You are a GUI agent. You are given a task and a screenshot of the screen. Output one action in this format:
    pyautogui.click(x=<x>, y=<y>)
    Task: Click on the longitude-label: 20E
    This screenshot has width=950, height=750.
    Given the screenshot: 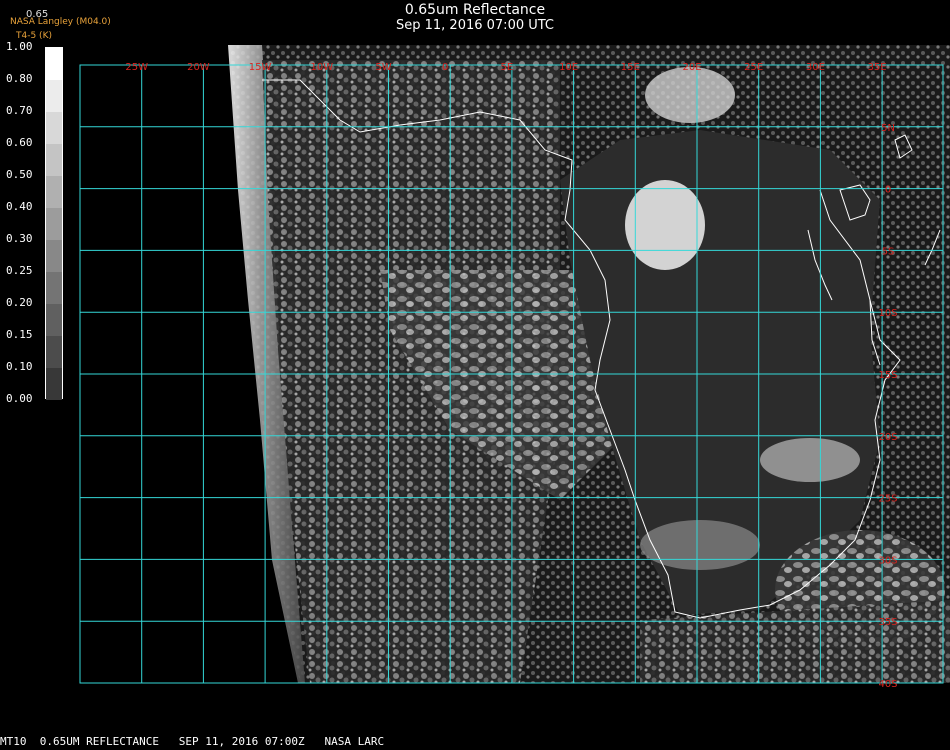 What is the action you would take?
    pyautogui.click(x=691, y=67)
    